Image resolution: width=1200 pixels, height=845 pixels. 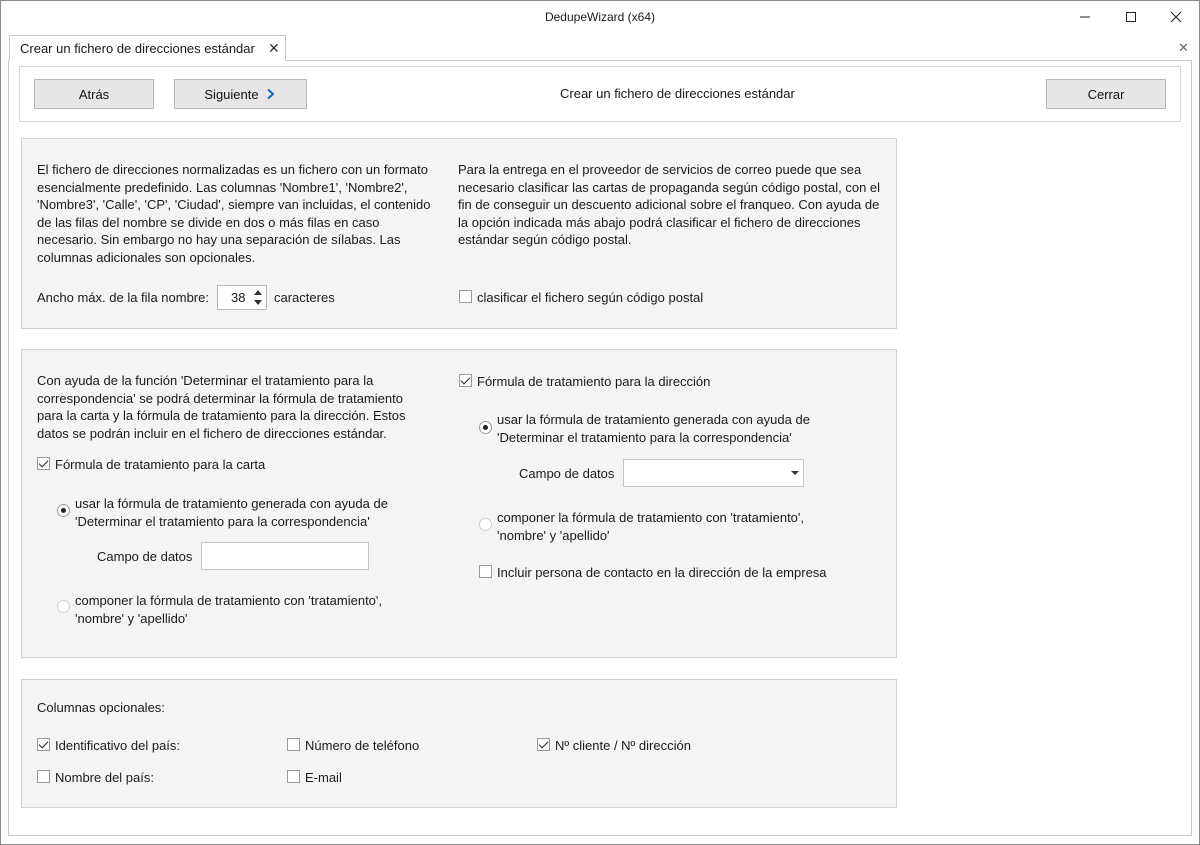 What do you see at coordinates (258, 298) in the screenshot?
I see `stepper-arrows-icon` at bounding box center [258, 298].